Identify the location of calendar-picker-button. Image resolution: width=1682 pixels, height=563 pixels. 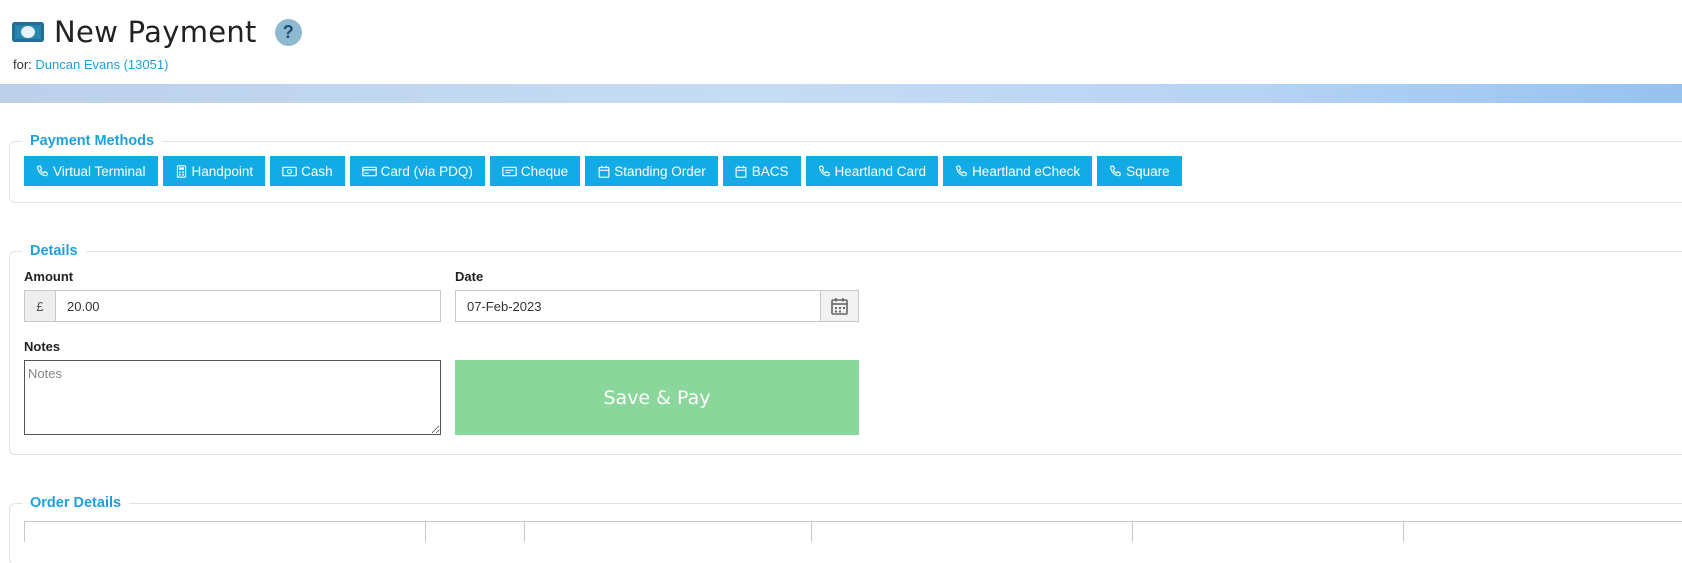
(839, 306).